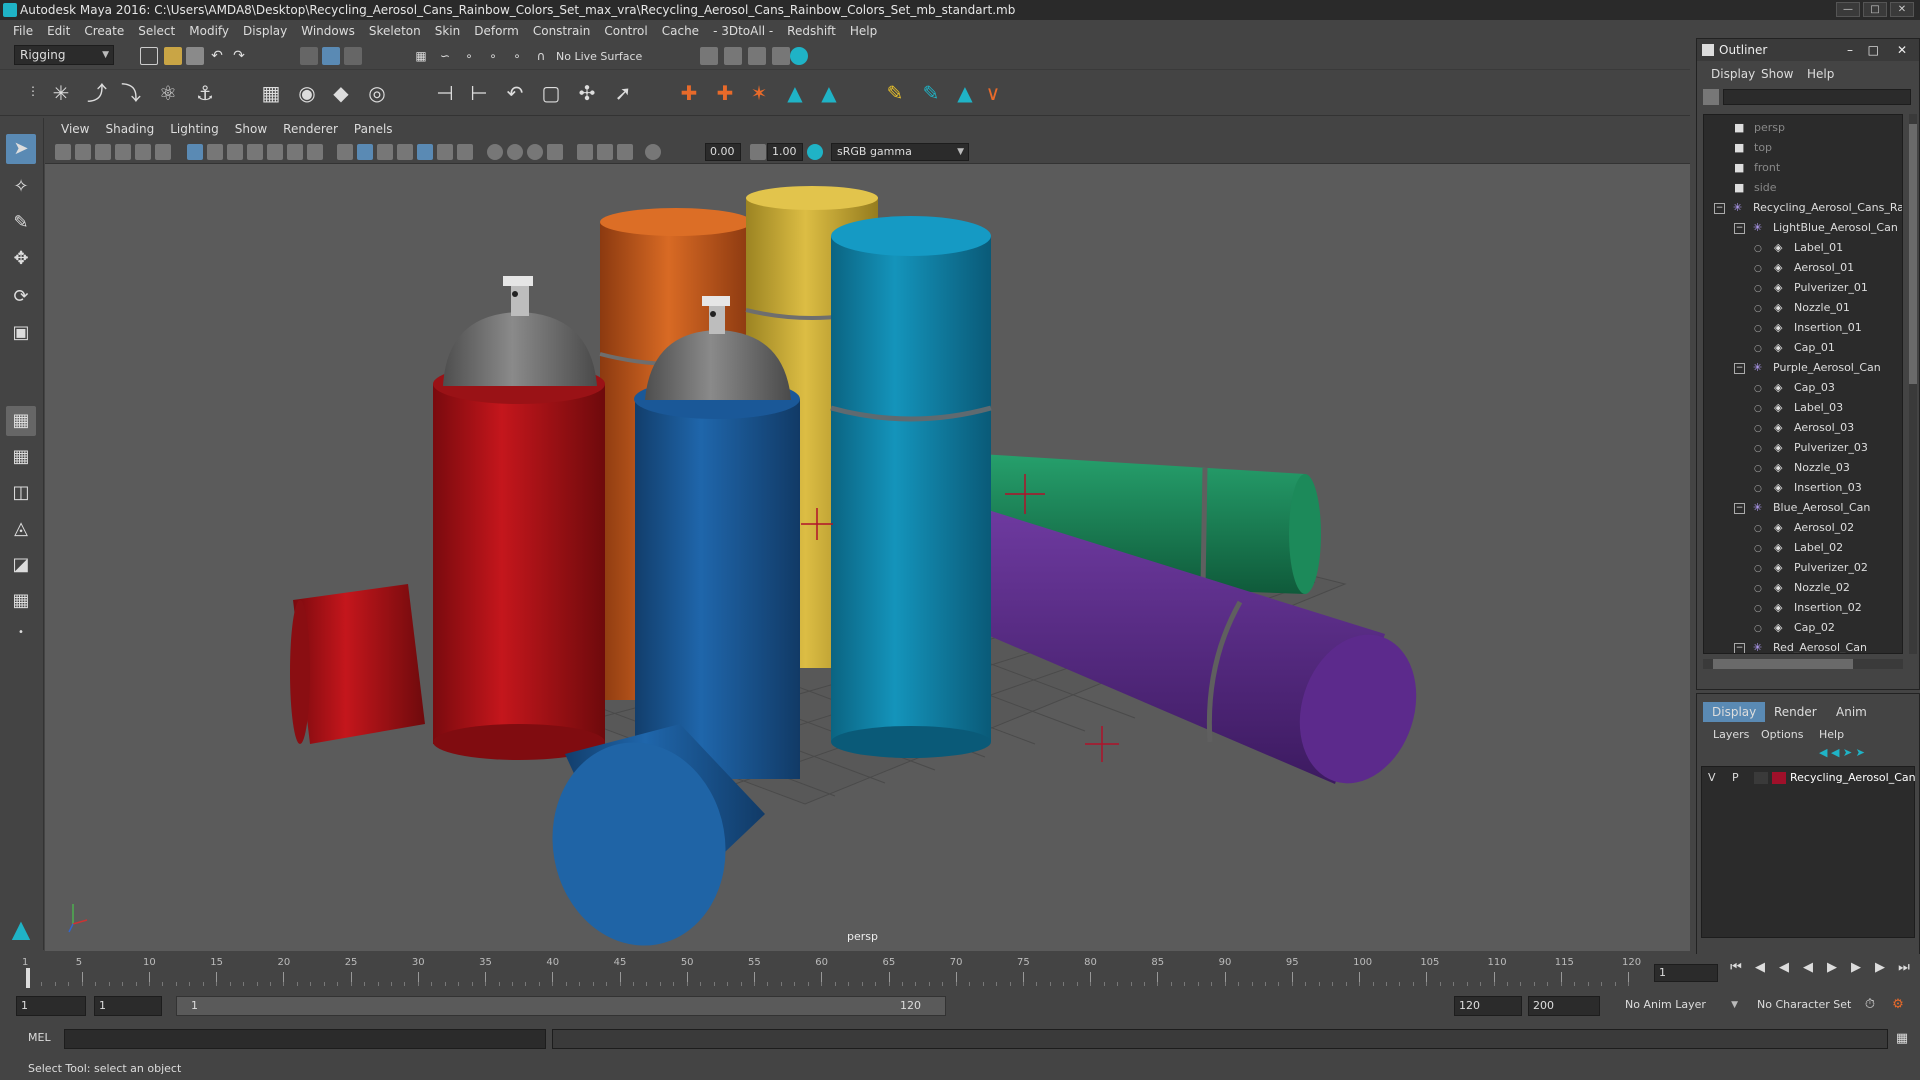 Image resolution: width=1920 pixels, height=1080 pixels. Describe the element at coordinates (345, 152) in the screenshot. I see `wireframe-icon` at that location.